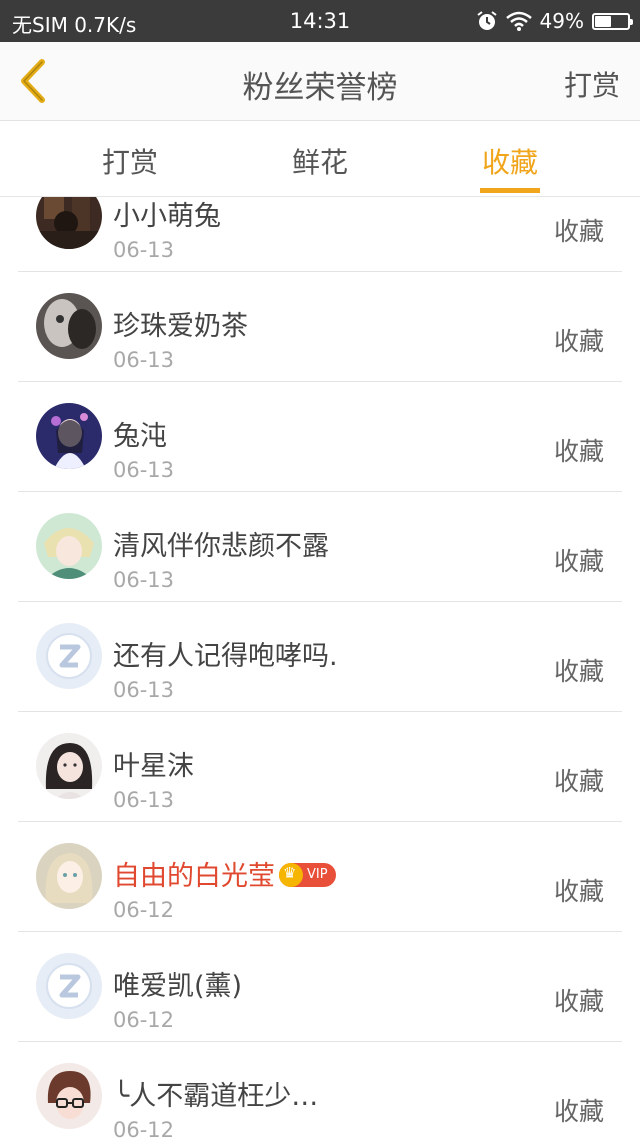 The image size is (640, 1138). What do you see at coordinates (320, 234) in the screenshot?
I see `list-item: 小小萌兔 06-13 收藏` at bounding box center [320, 234].